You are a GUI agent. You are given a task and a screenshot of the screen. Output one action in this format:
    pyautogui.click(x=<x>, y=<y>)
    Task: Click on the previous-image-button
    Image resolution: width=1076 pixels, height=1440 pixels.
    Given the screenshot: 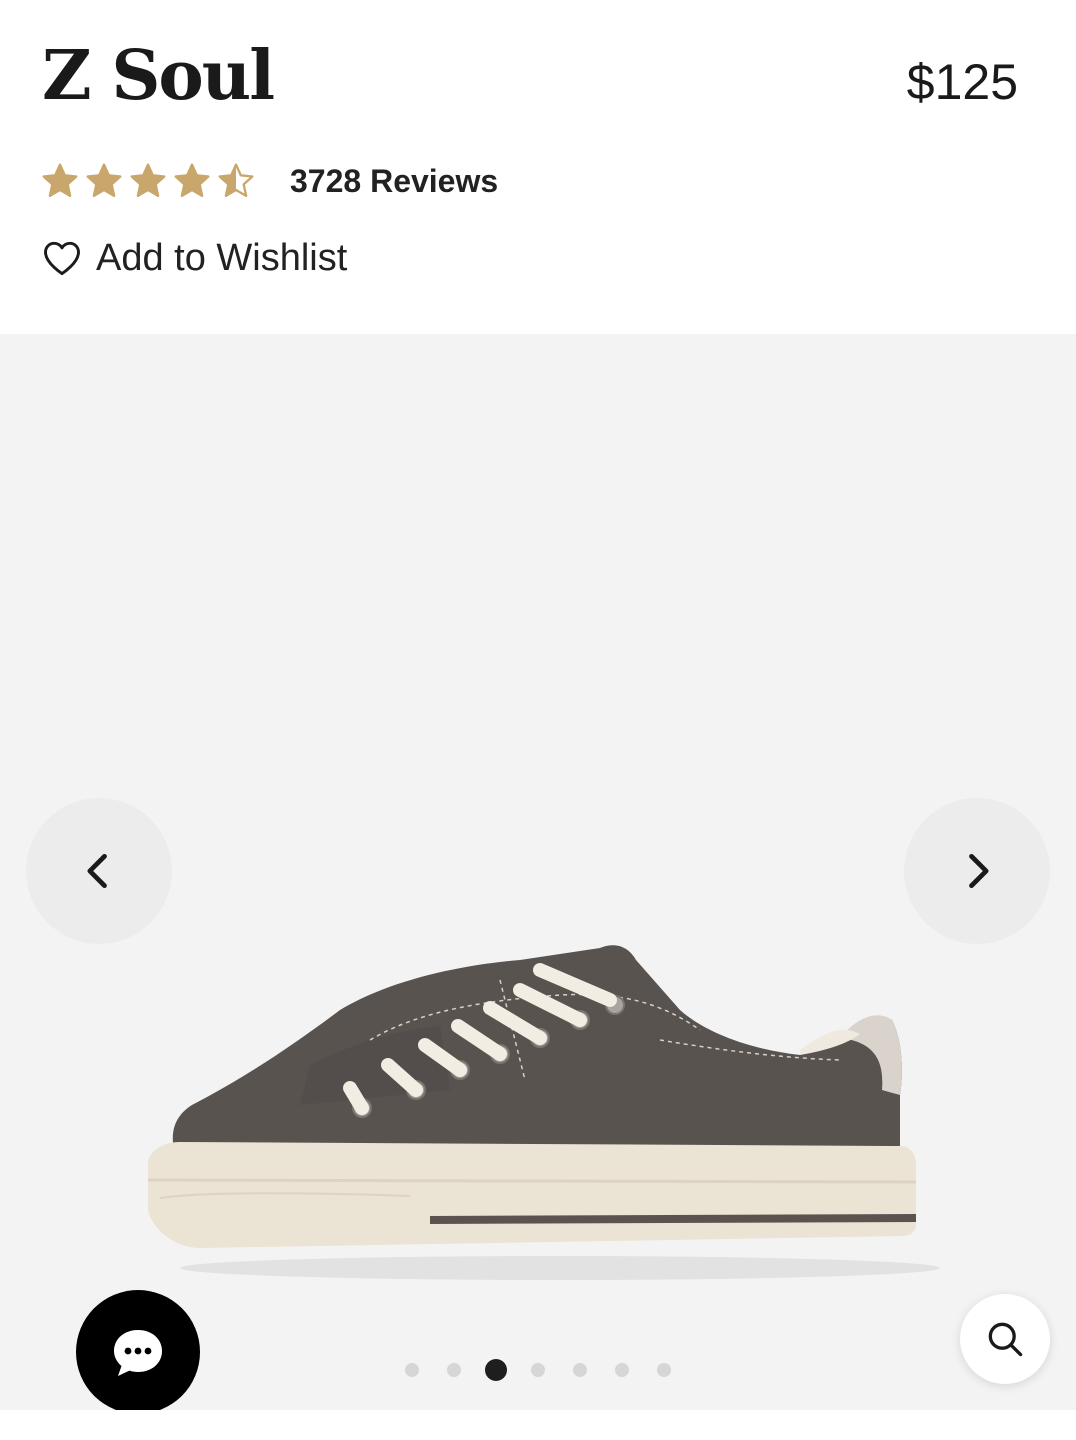 What is the action you would take?
    pyautogui.click(x=99, y=871)
    